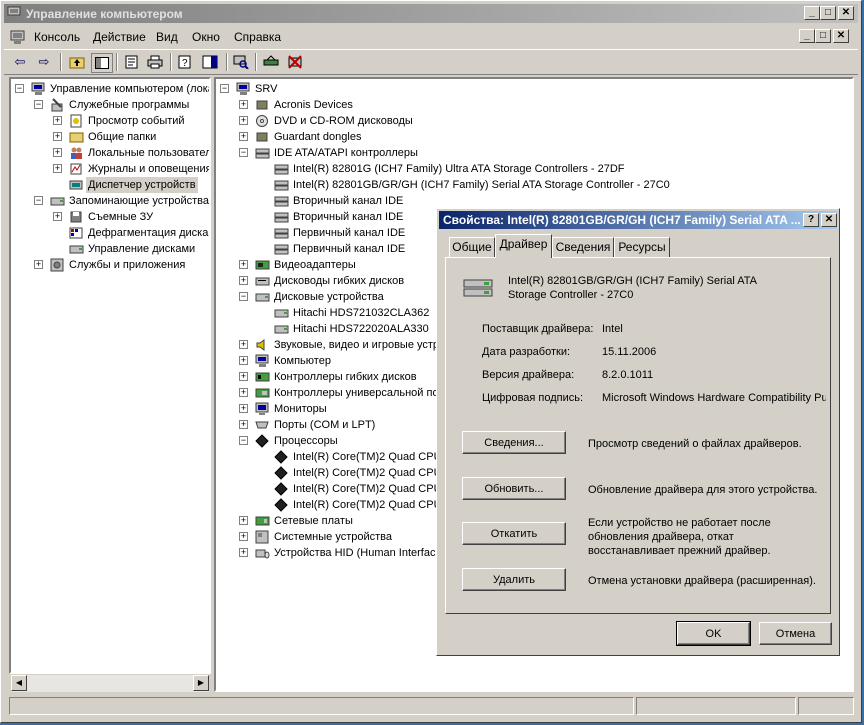 This screenshot has height=725, width=864. What do you see at coordinates (642, 247) in the screenshot?
I see `tab-resources: Ресурсы` at bounding box center [642, 247].